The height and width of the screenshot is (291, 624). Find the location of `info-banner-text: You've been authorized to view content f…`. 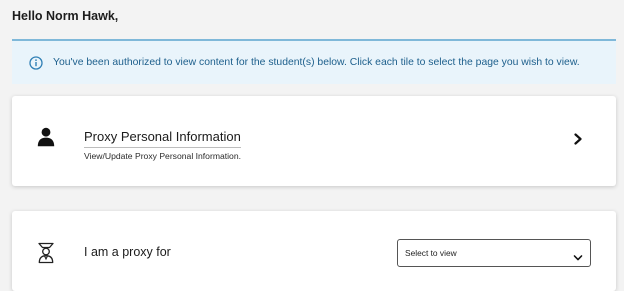

info-banner-text: You've been authorized to view content f… is located at coordinates (316, 62).